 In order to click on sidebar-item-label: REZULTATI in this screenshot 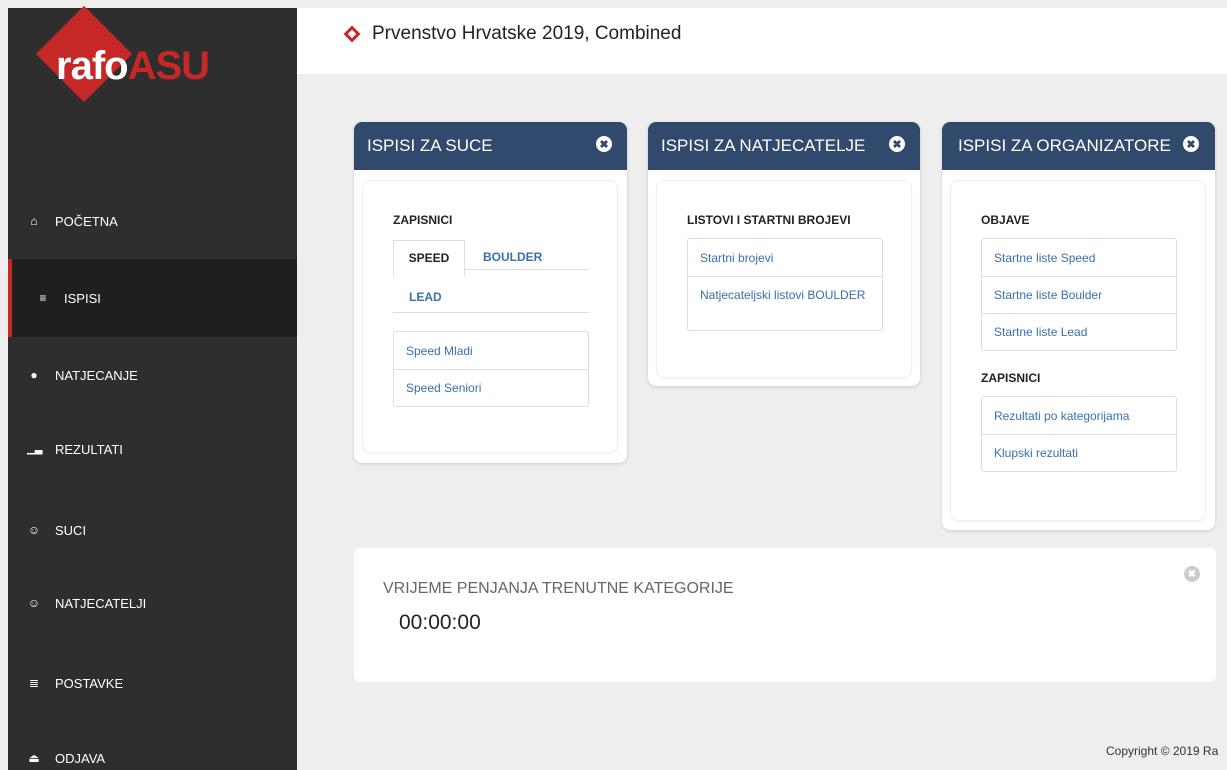, I will do `click(89, 449)`.